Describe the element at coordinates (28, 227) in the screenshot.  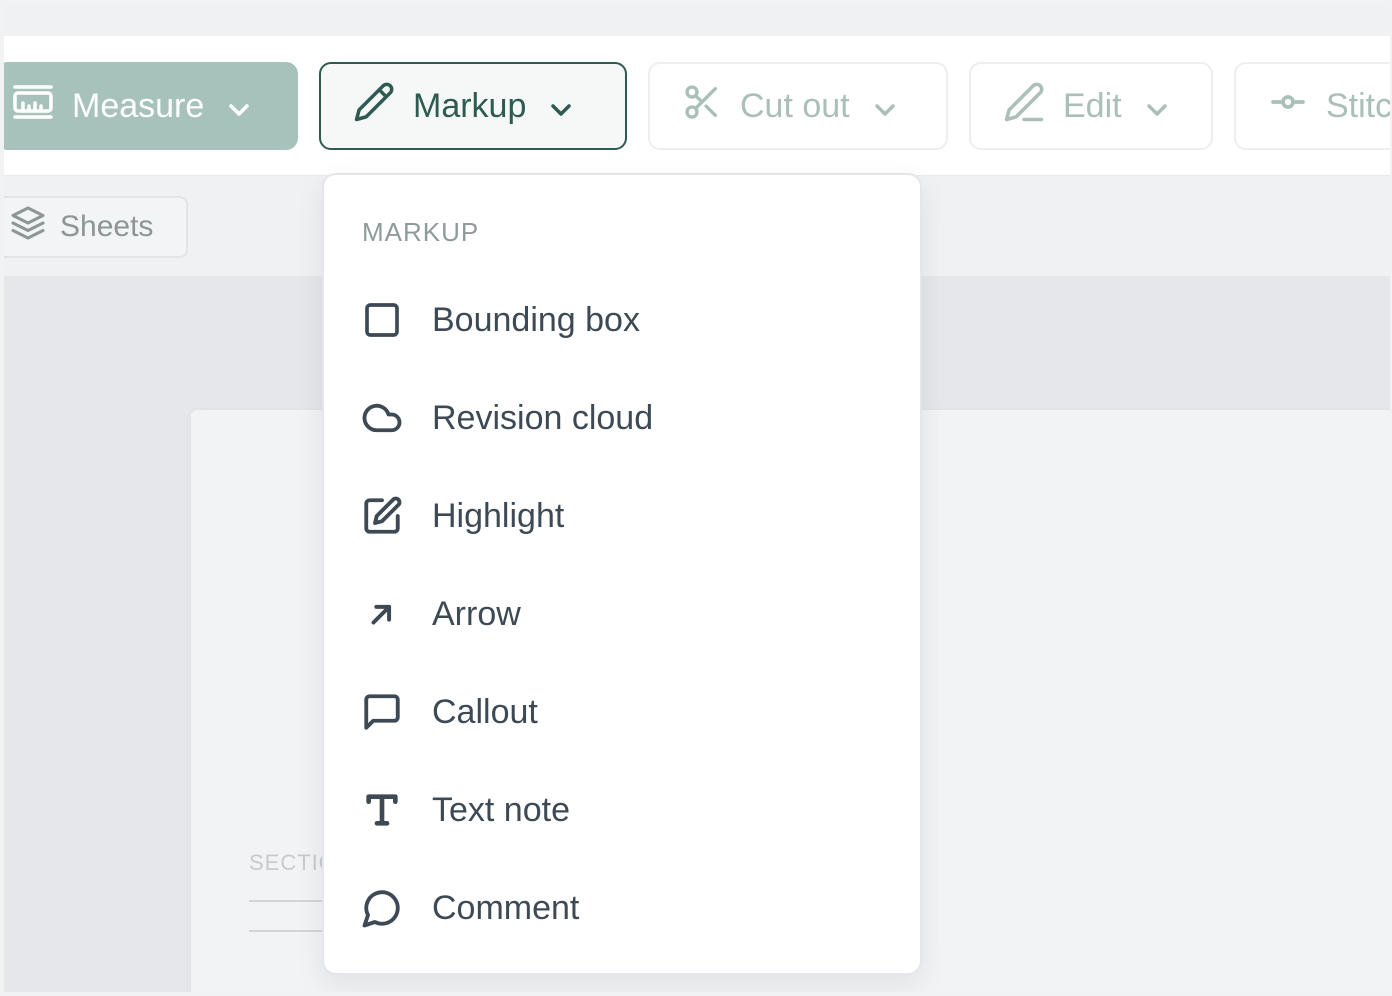
I see `layers-icon` at that location.